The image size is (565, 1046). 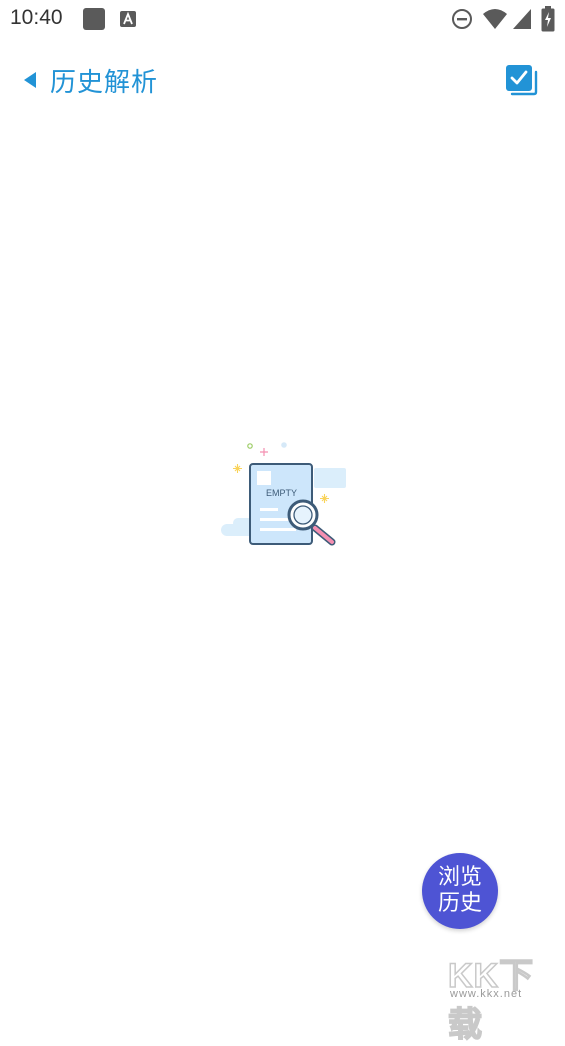 I want to click on do-not-disturb-icon, so click(x=462, y=19).